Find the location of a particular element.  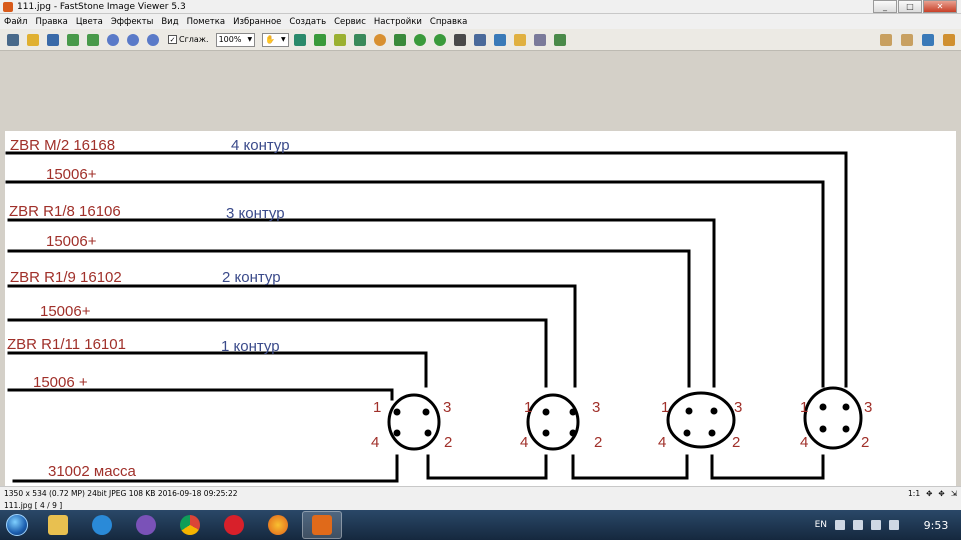

view-mode-buttons is located at coordinates (917, 39).